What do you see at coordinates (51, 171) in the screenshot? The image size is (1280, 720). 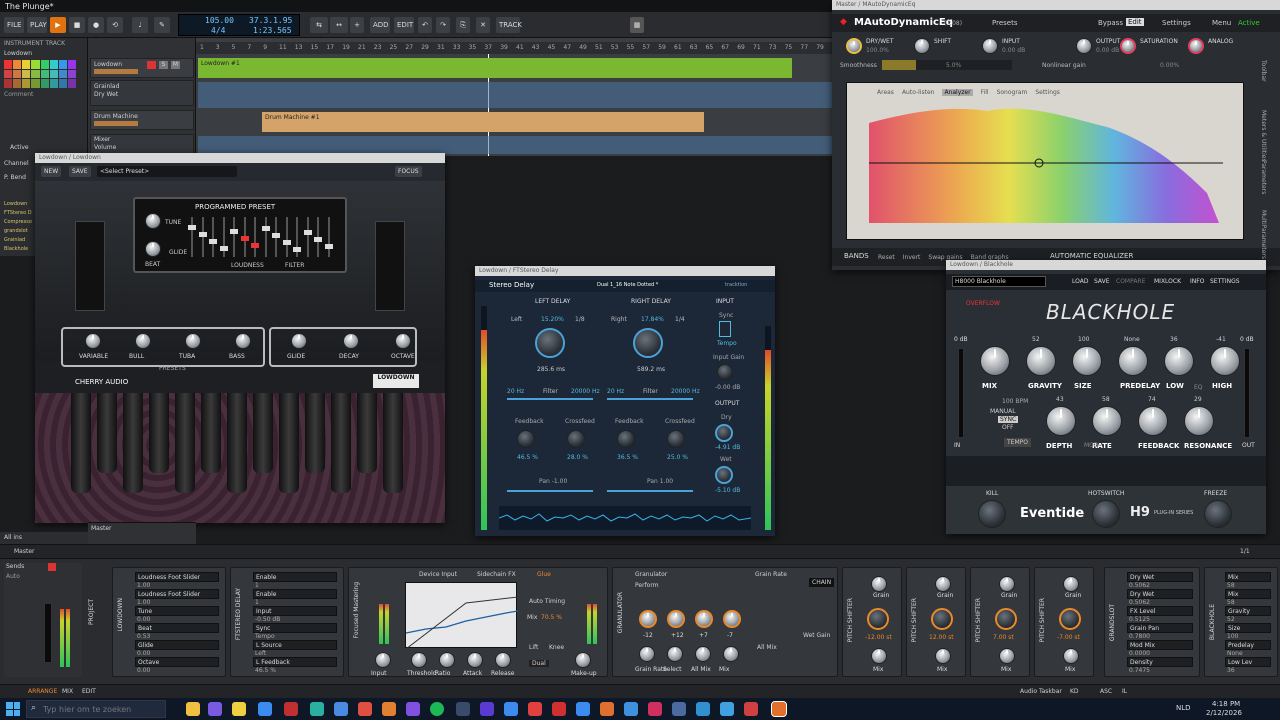 I see `new-button: NEW` at bounding box center [51, 171].